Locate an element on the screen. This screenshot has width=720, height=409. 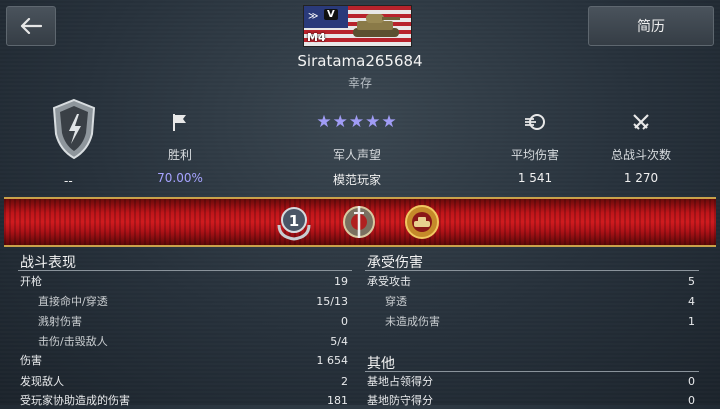
crossed-swords-icon is located at coordinates (641, 122).